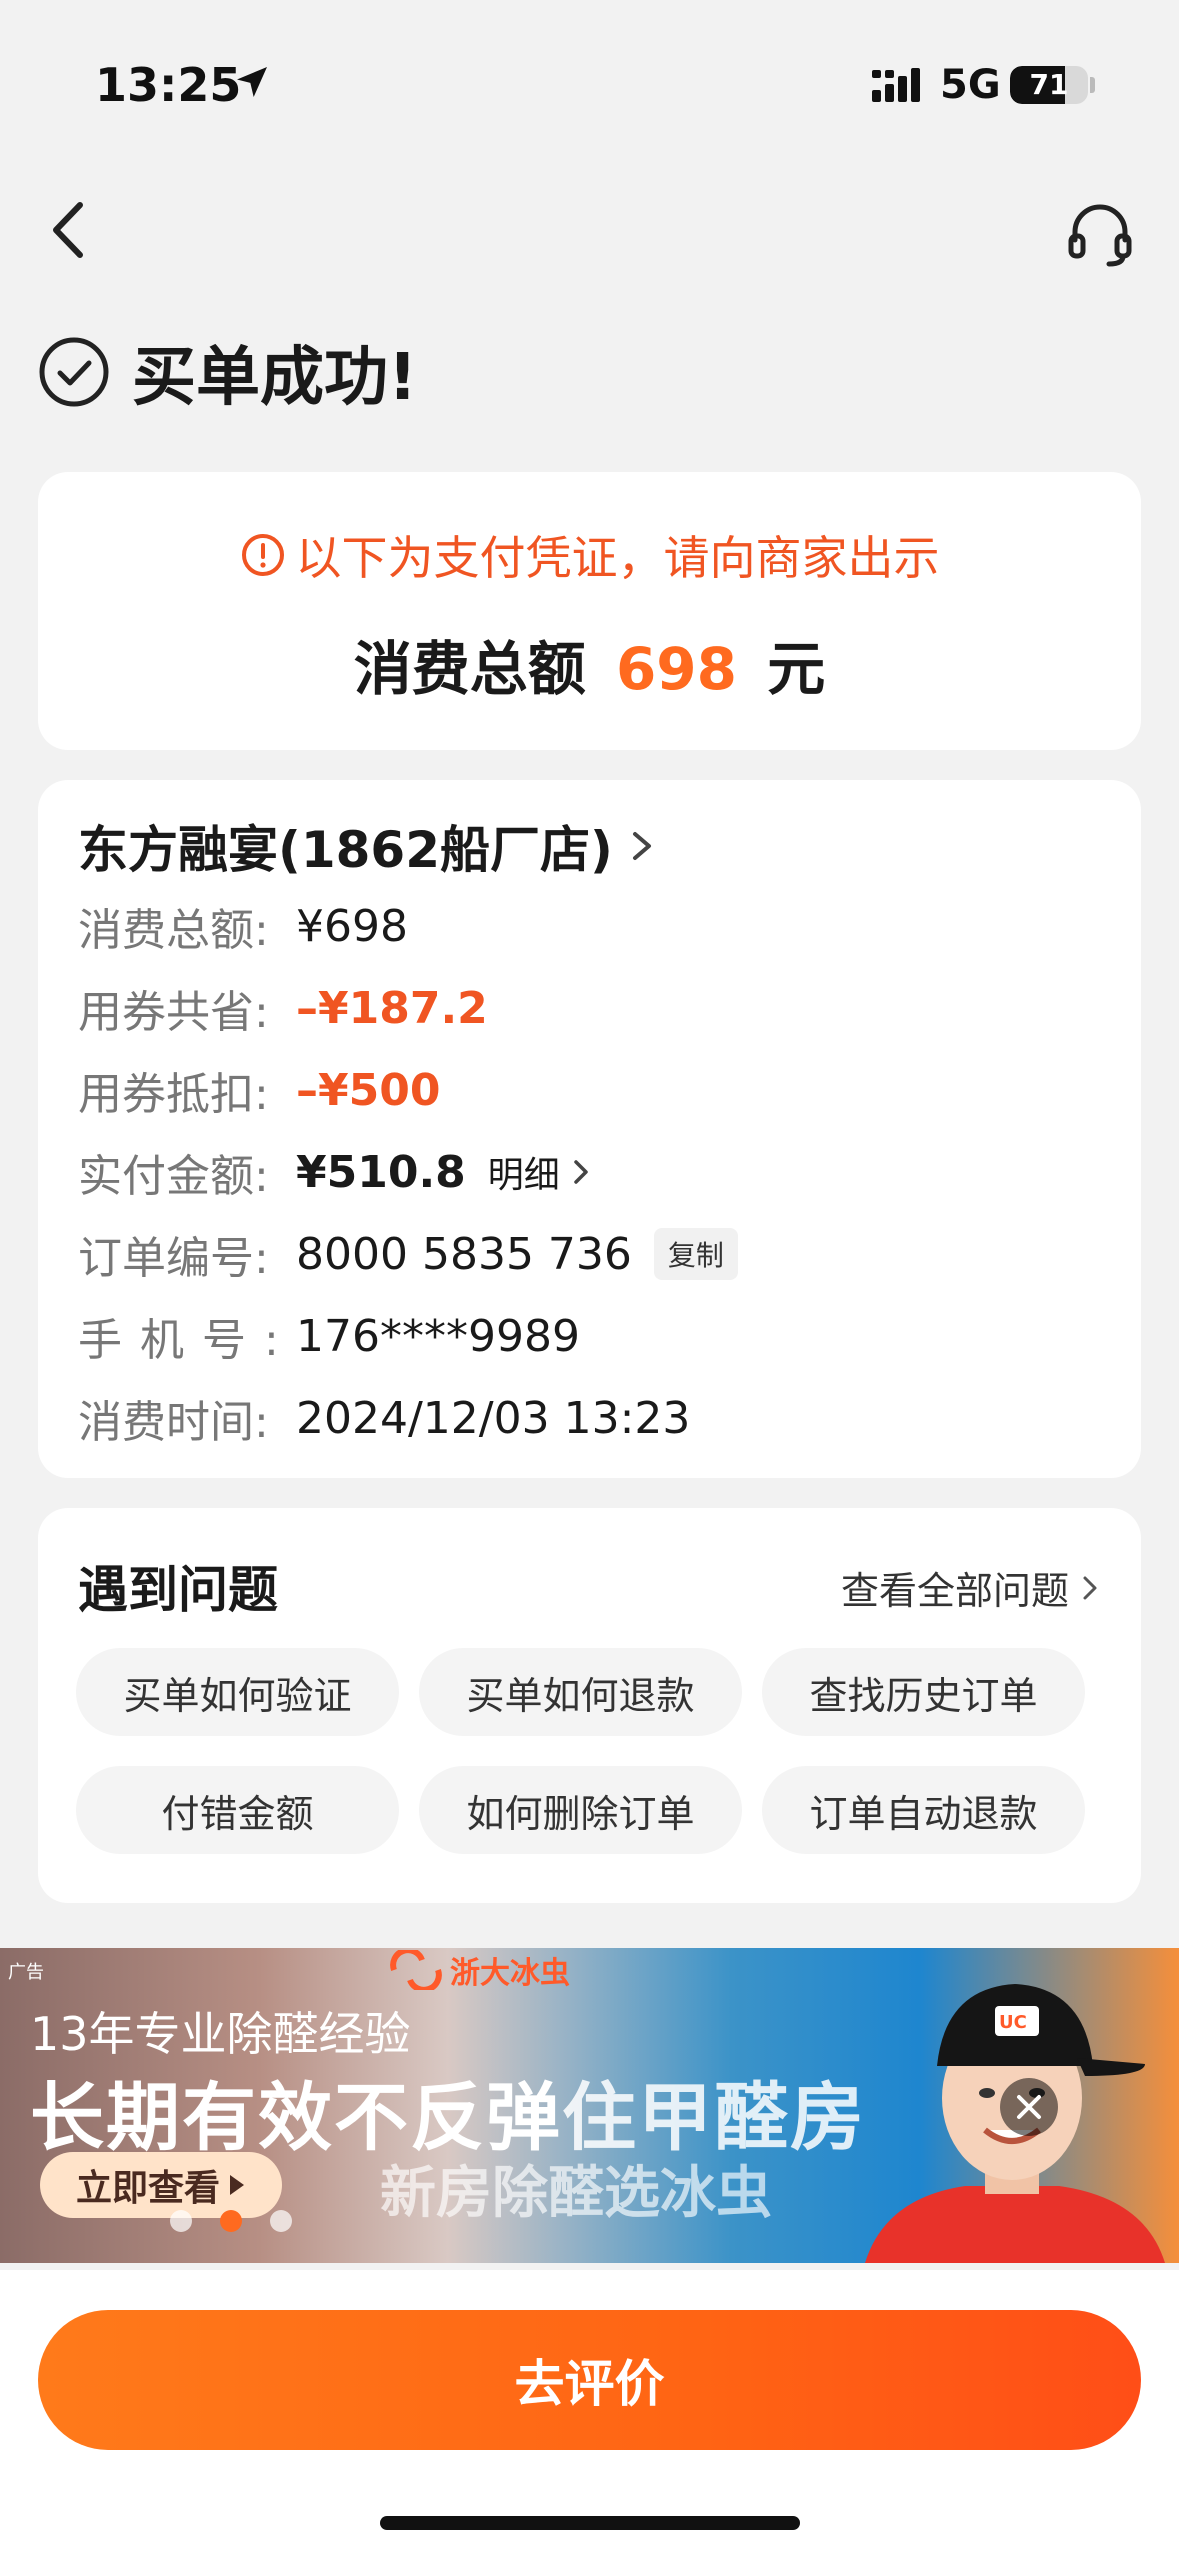 This screenshot has width=1179, height=2556. What do you see at coordinates (589, 75) in the screenshot?
I see `status-bar: 13:25 5G 71` at bounding box center [589, 75].